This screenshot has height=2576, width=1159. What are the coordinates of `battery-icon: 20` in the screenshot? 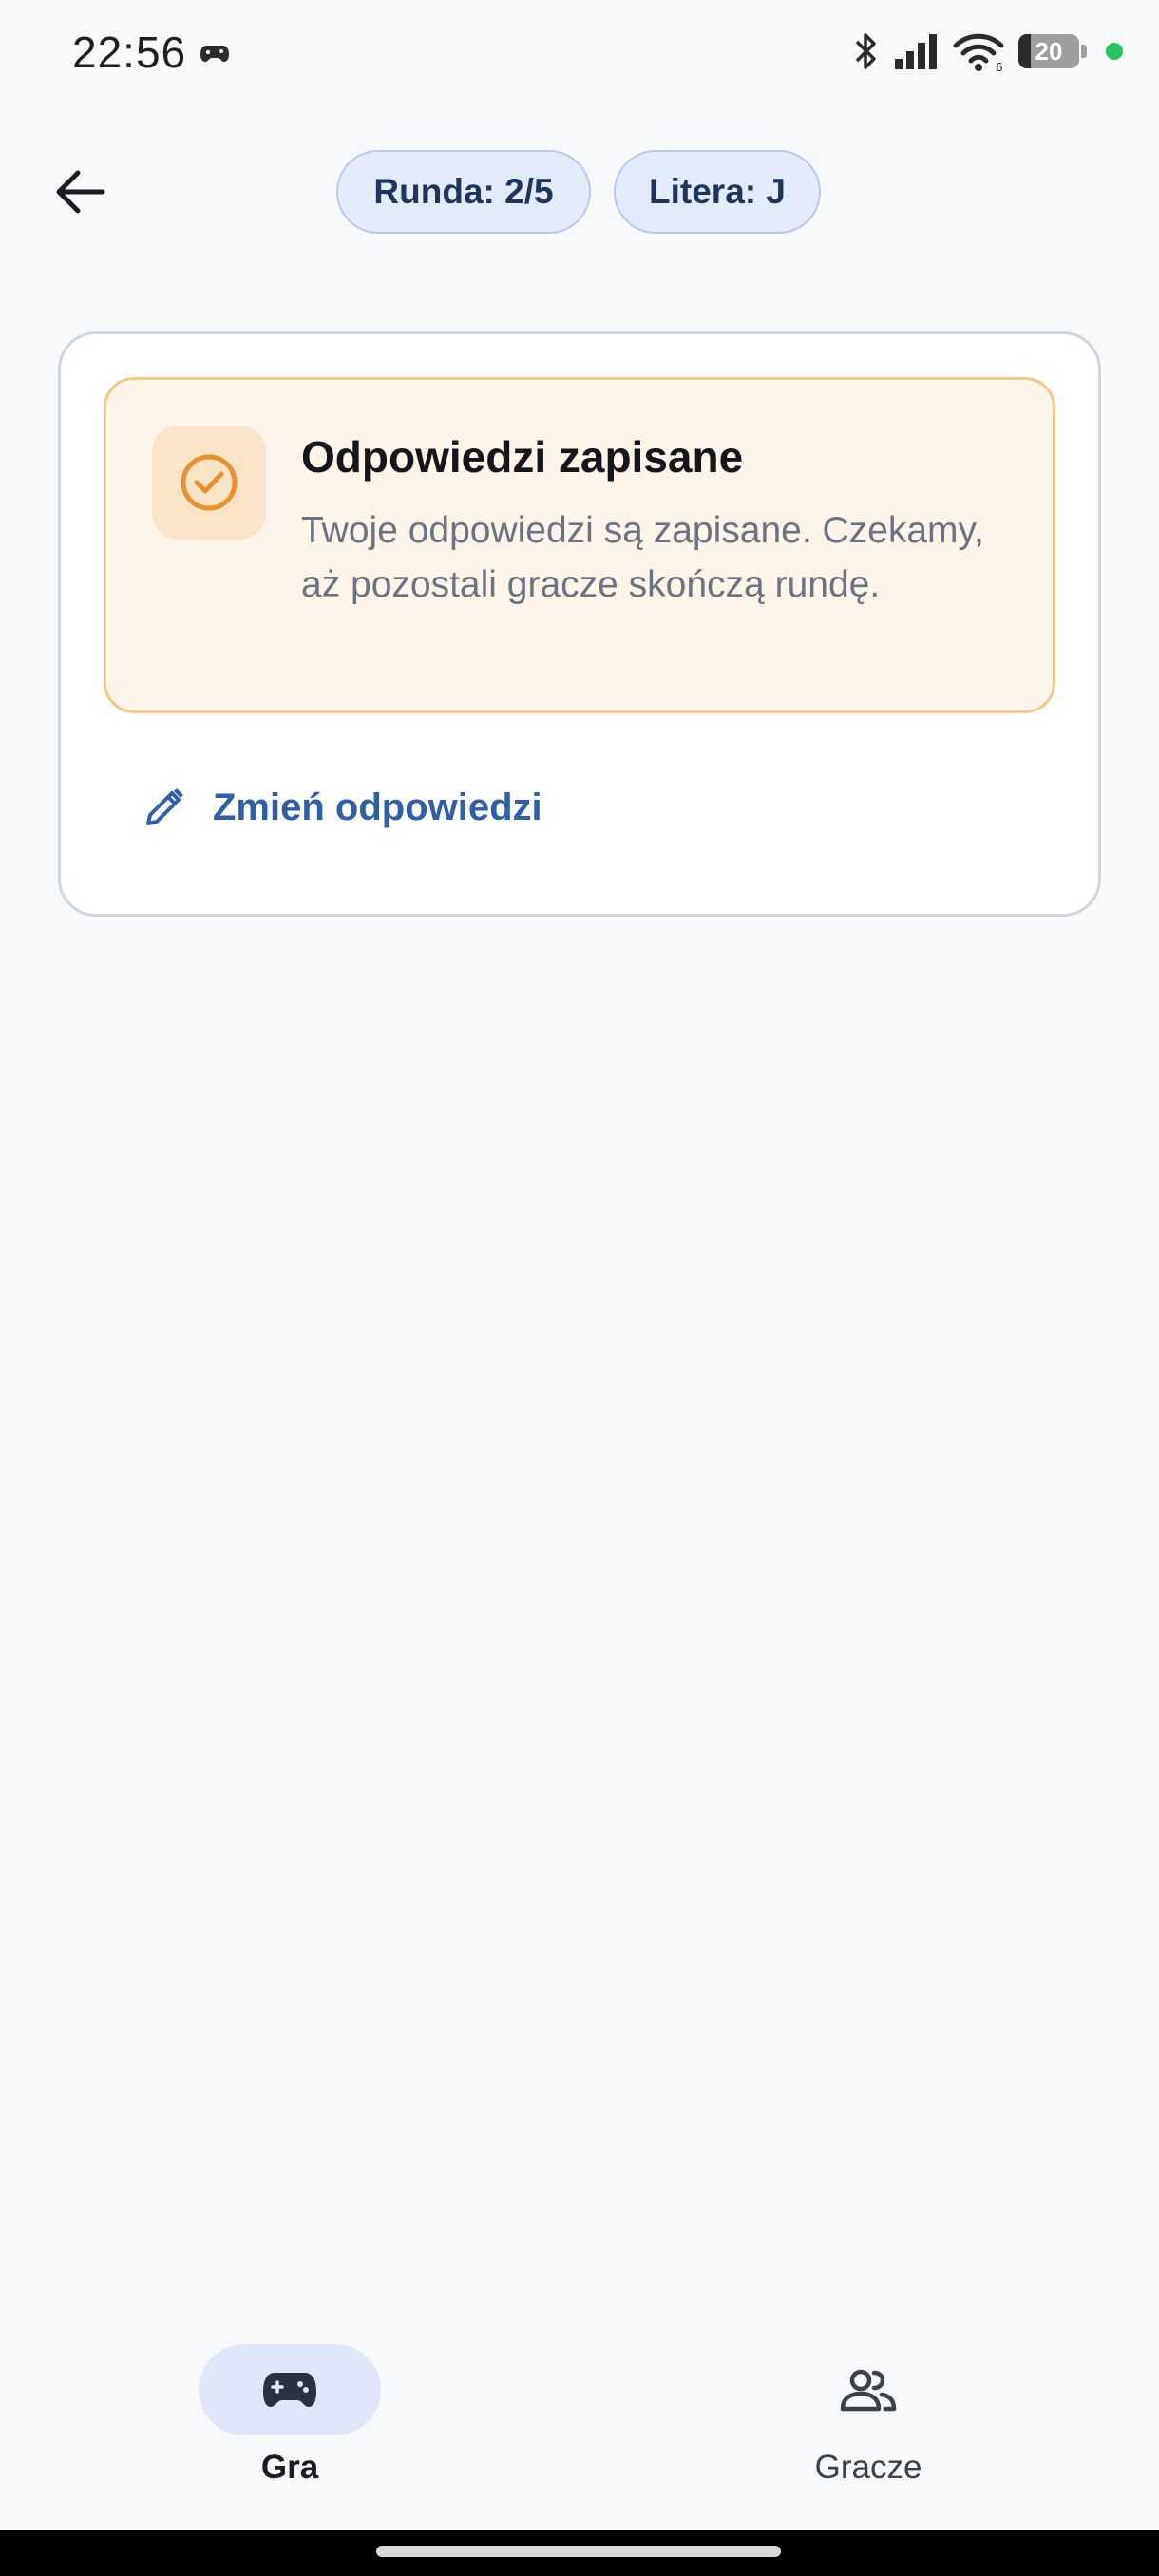 It's located at (1048, 51).